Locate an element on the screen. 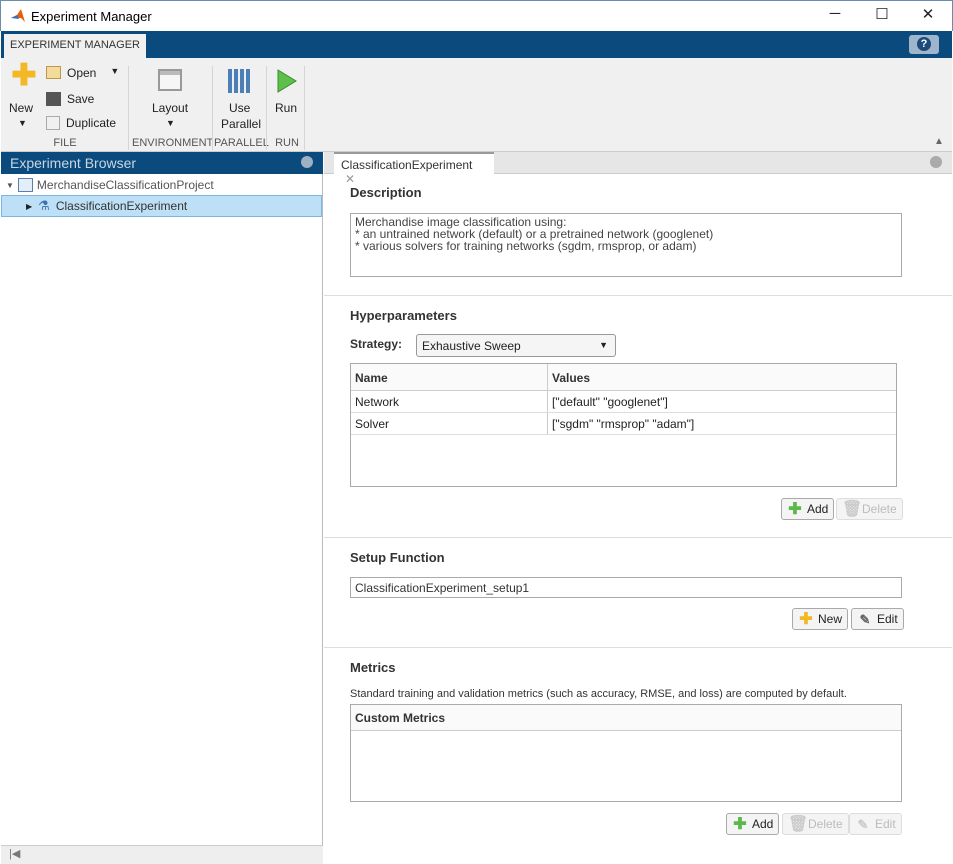 This screenshot has width=953, height=864. hyperparameters-heading: Hyperparameters is located at coordinates (403, 315).